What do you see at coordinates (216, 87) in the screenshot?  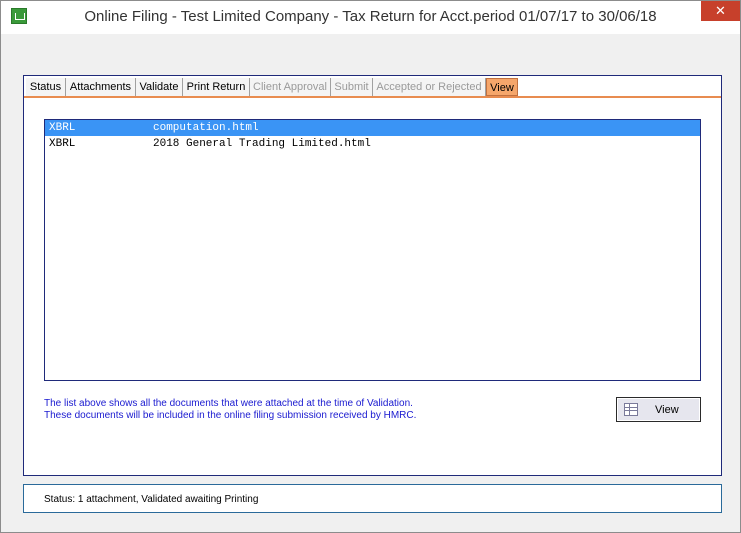 I see `tab-print-return: Print Return` at bounding box center [216, 87].